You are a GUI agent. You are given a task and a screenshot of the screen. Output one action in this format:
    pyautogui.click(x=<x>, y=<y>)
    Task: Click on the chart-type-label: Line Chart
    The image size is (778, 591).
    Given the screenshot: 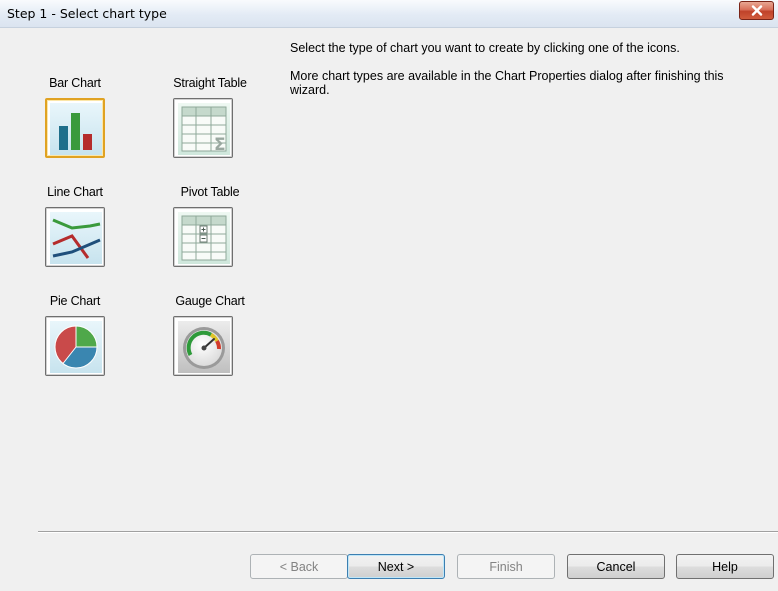 What is the action you would take?
    pyautogui.click(x=75, y=192)
    